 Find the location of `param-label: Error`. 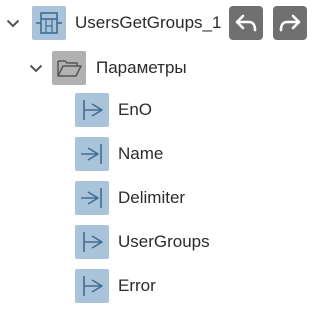

param-label: Error is located at coordinates (137, 285).